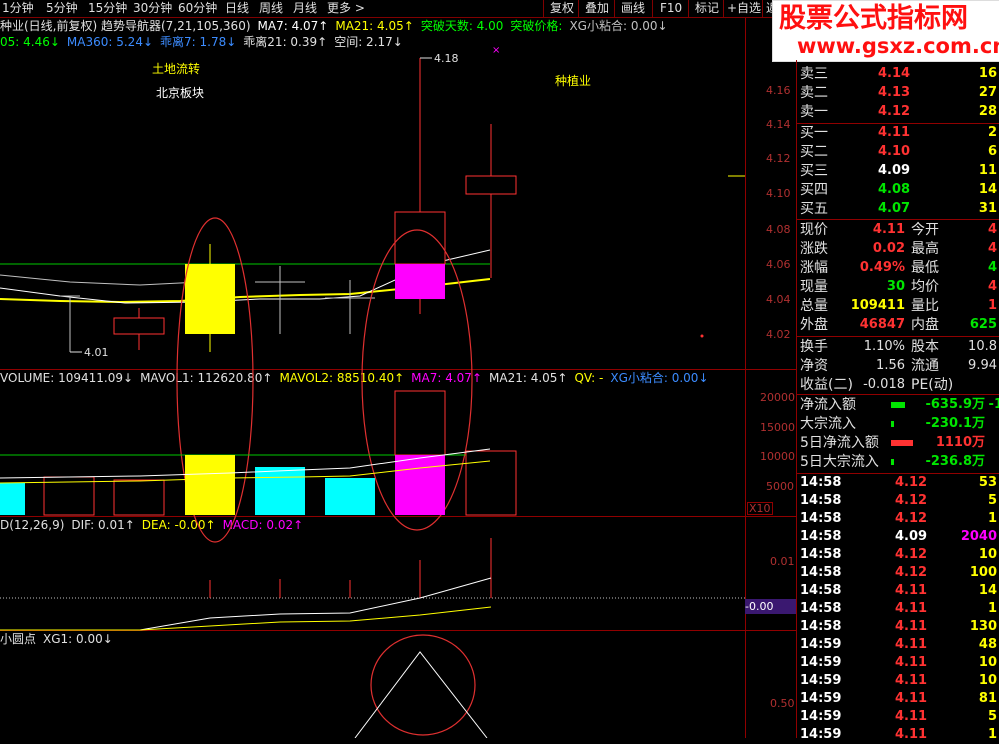 The height and width of the screenshot is (744, 999). I want to click on tick-row: 14:59 4.11 48, so click(899, 645).